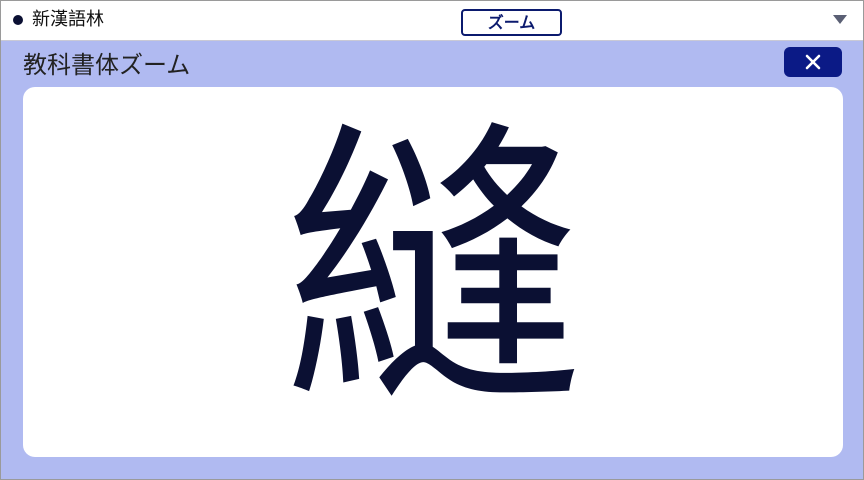 This screenshot has height=480, width=864. I want to click on dictionary-name: 新漢語林, so click(68, 19).